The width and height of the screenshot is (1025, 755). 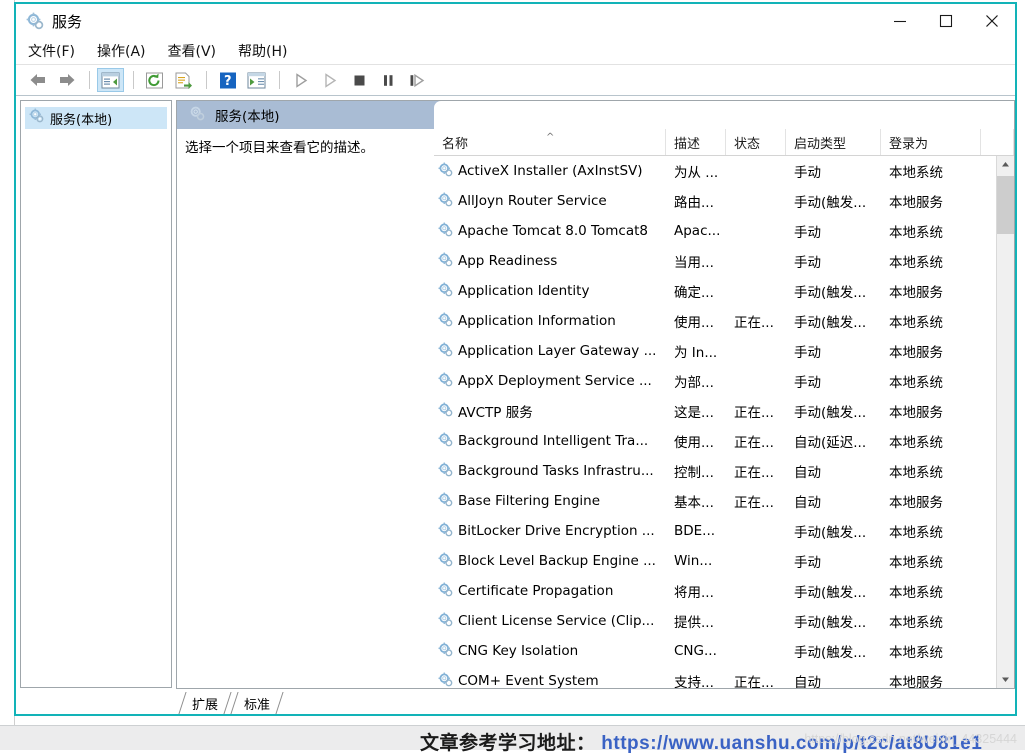 What do you see at coordinates (262, 51) in the screenshot?
I see `menu-item-help: 帮助(H)` at bounding box center [262, 51].